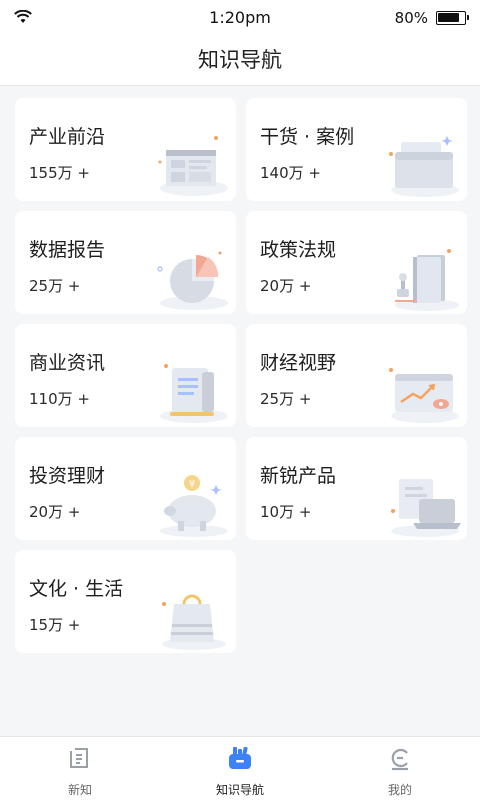 The image size is (480, 800). I want to click on category-card-industry-frontier: 产业前沿 155万 +, so click(125, 149).